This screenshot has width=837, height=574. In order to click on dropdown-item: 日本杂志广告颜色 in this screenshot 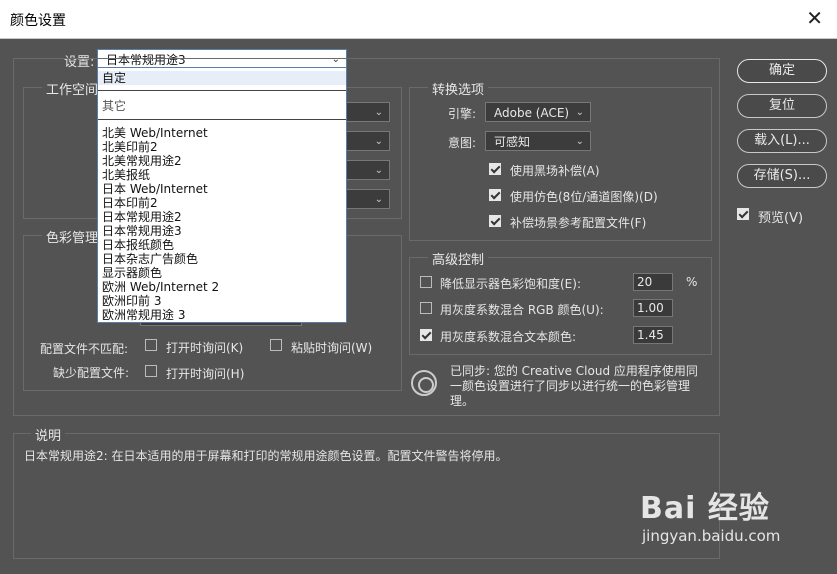, I will do `click(222, 259)`.